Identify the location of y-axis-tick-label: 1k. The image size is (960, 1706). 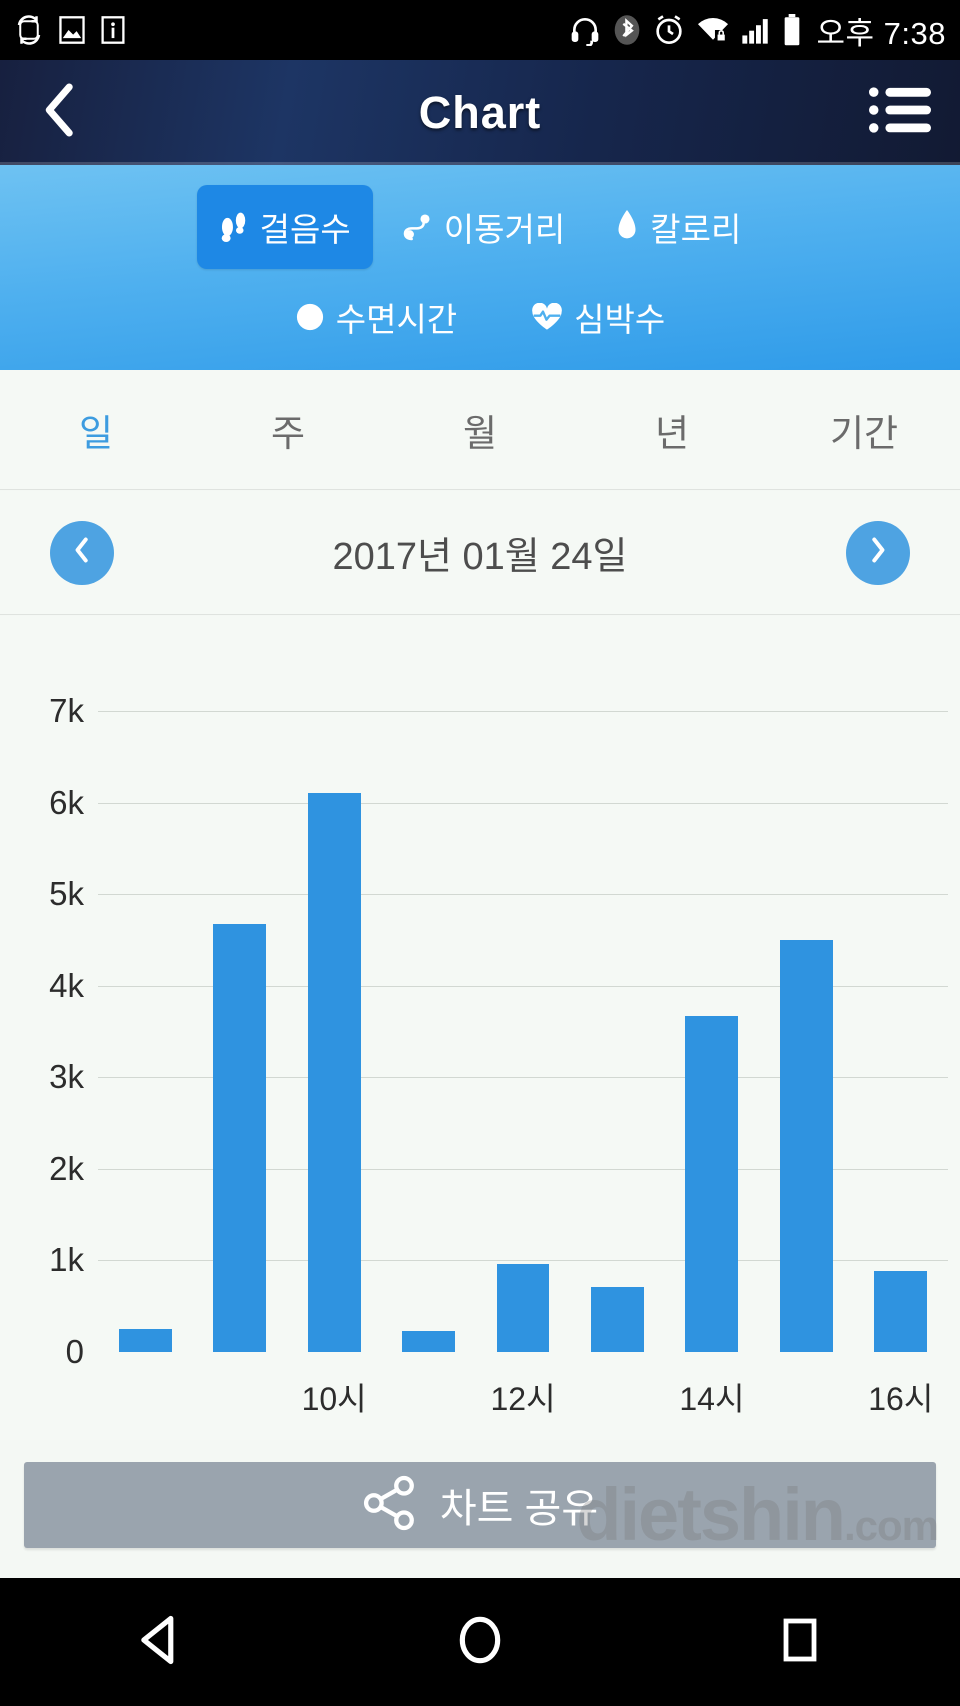
(66, 1260).